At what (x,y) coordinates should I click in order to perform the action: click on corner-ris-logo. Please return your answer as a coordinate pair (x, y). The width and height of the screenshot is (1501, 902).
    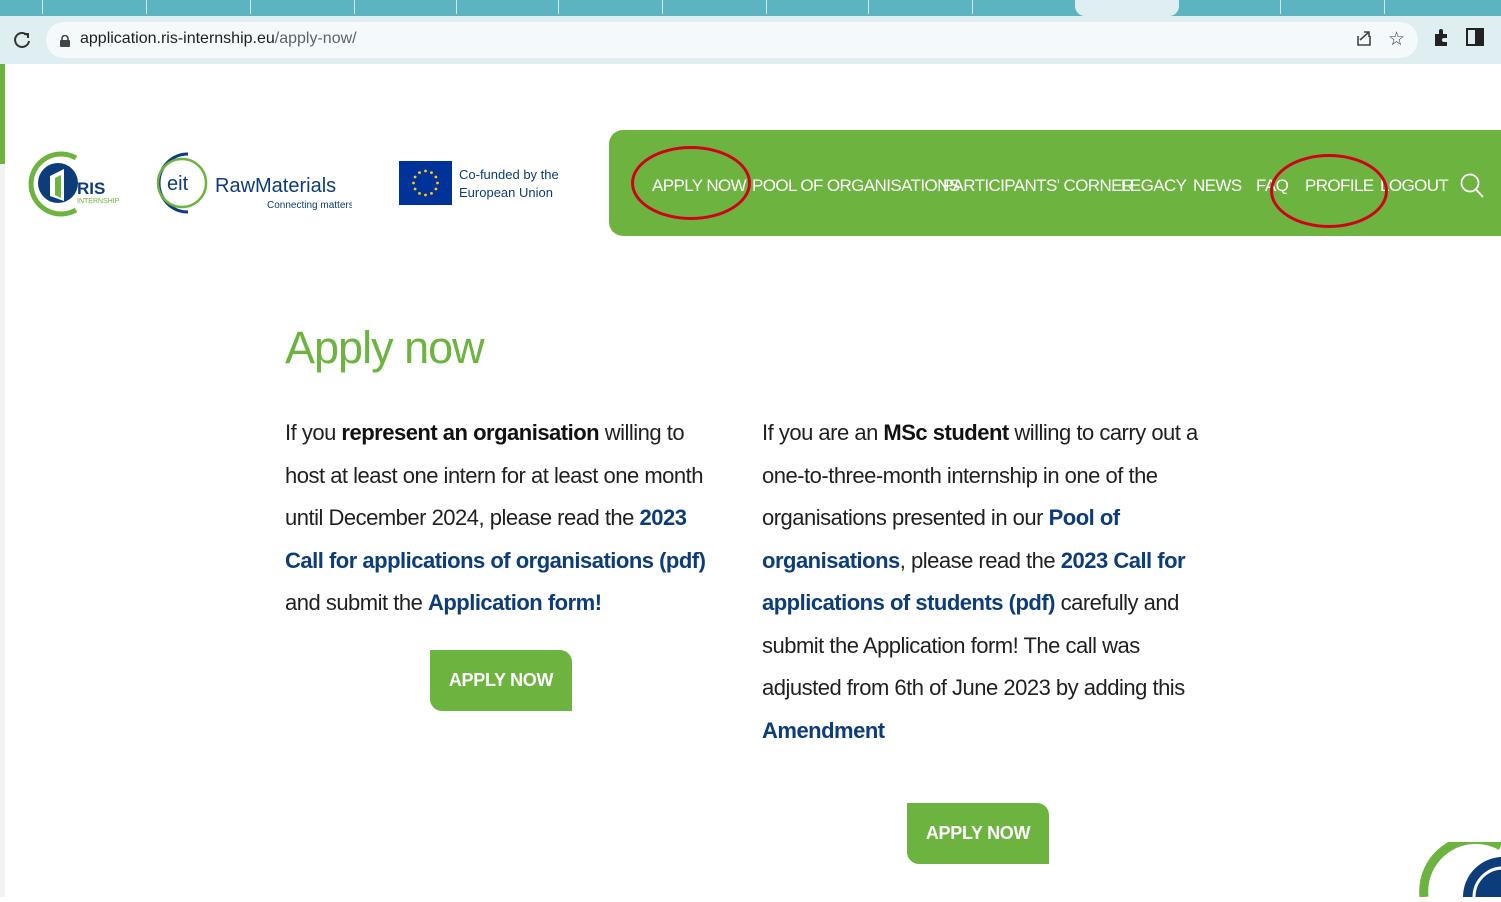
    Looking at the image, I should click on (1459, 868).